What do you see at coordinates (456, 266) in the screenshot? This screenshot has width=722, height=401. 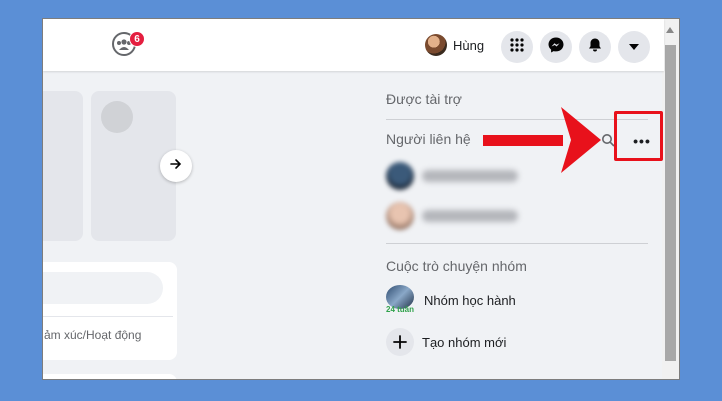 I see `group-chats-title: Cuộc trò chuyện nhóm` at bounding box center [456, 266].